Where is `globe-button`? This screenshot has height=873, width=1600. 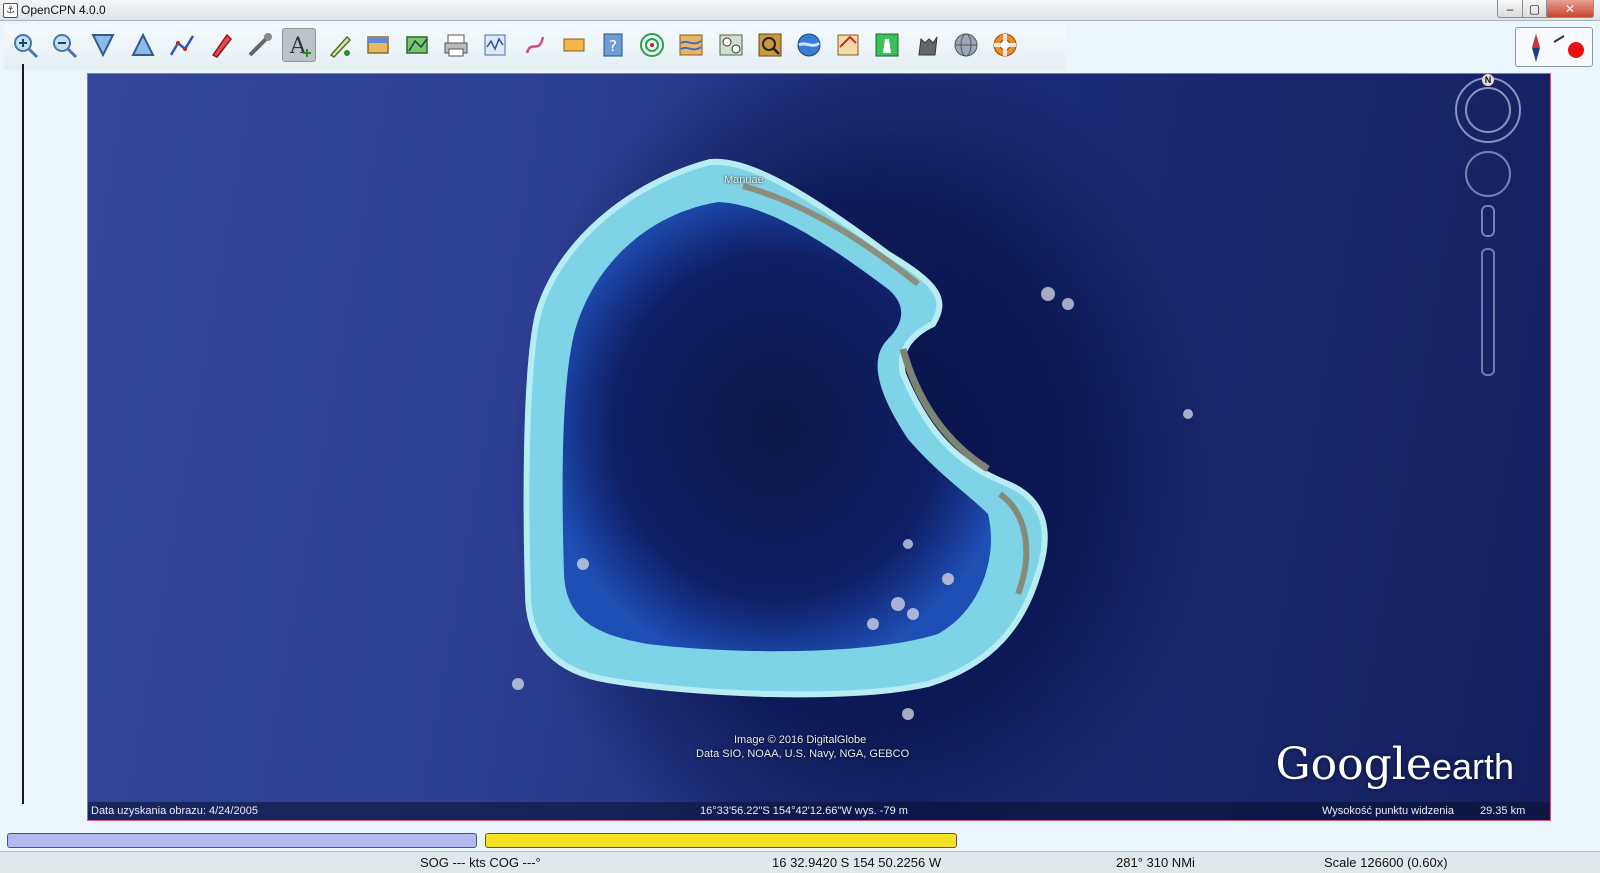 globe-button is located at coordinates (966, 45).